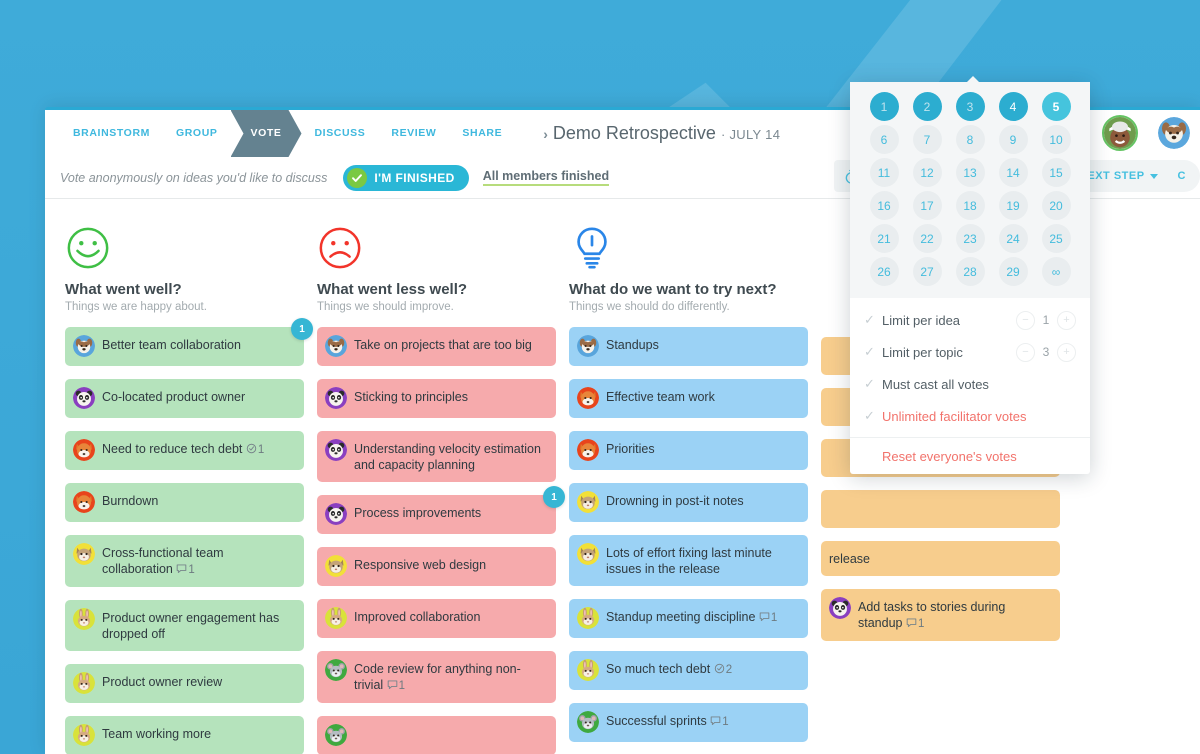  What do you see at coordinates (884, 106) in the screenshot?
I see `vote-count-option-1: 1` at bounding box center [884, 106].